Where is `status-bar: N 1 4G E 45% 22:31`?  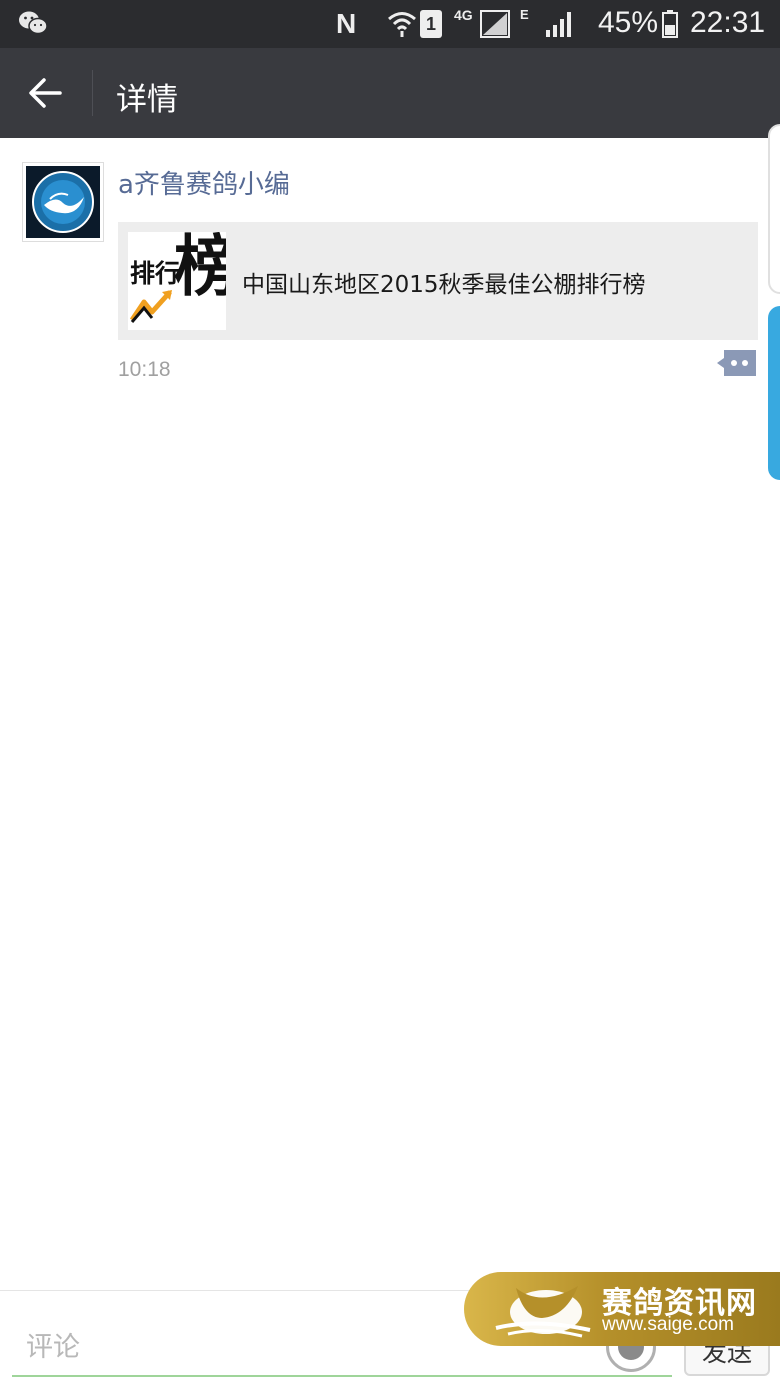 status-bar: N 1 4G E 45% 22:31 is located at coordinates (390, 24).